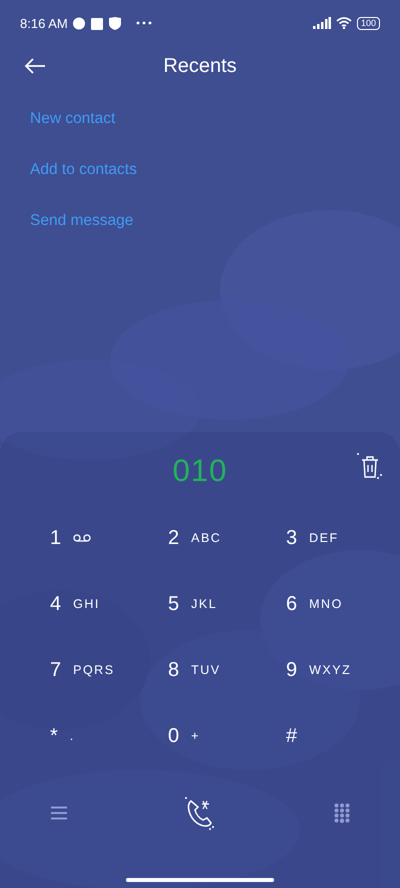  Describe the element at coordinates (200, 471) in the screenshot. I see `dialed-number: 010` at that location.